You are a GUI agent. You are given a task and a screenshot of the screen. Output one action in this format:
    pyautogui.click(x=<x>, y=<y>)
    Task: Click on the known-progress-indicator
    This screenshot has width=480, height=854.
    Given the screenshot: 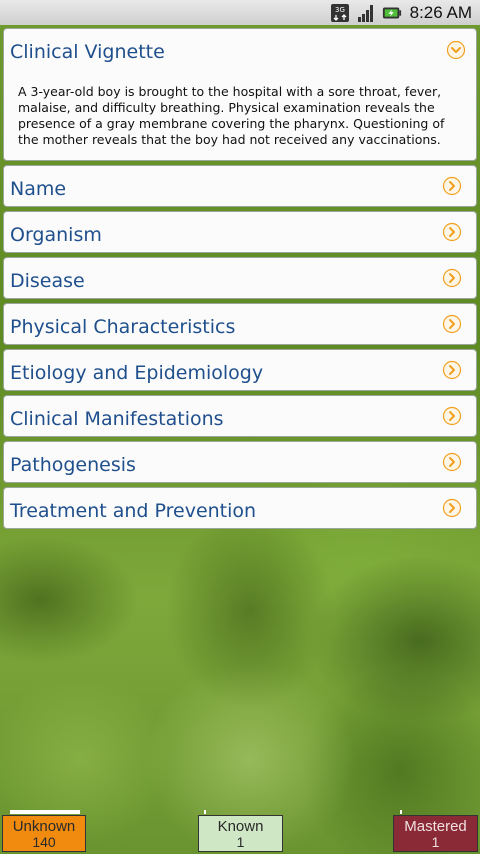 What is the action you would take?
    pyautogui.click(x=205, y=812)
    